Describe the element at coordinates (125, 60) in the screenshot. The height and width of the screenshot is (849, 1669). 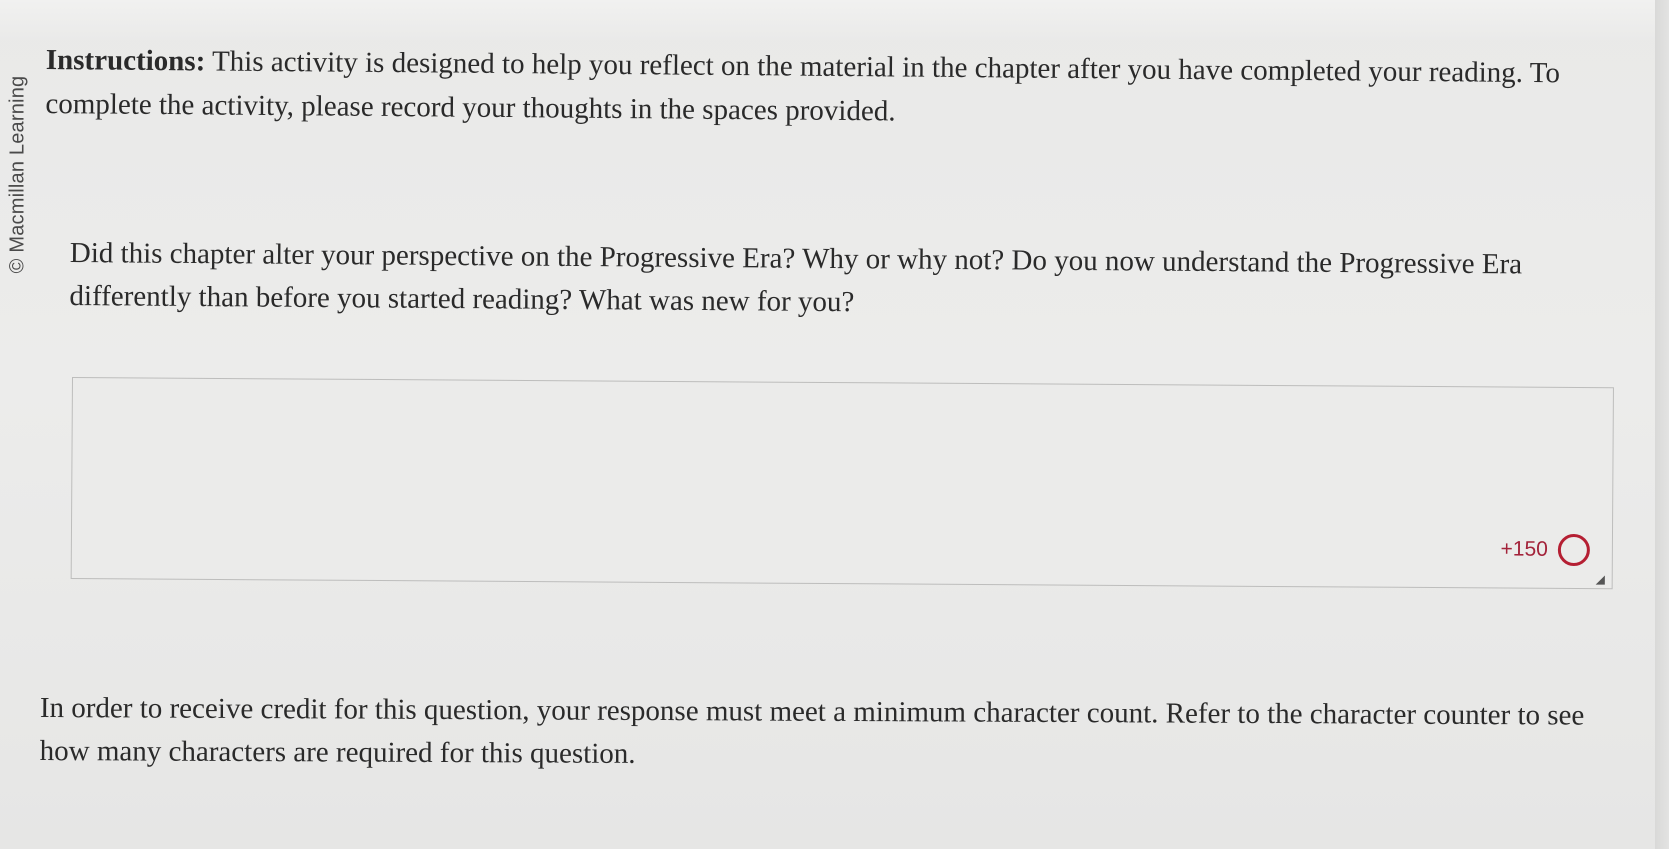
I see `instructions-label: Instructions:` at that location.